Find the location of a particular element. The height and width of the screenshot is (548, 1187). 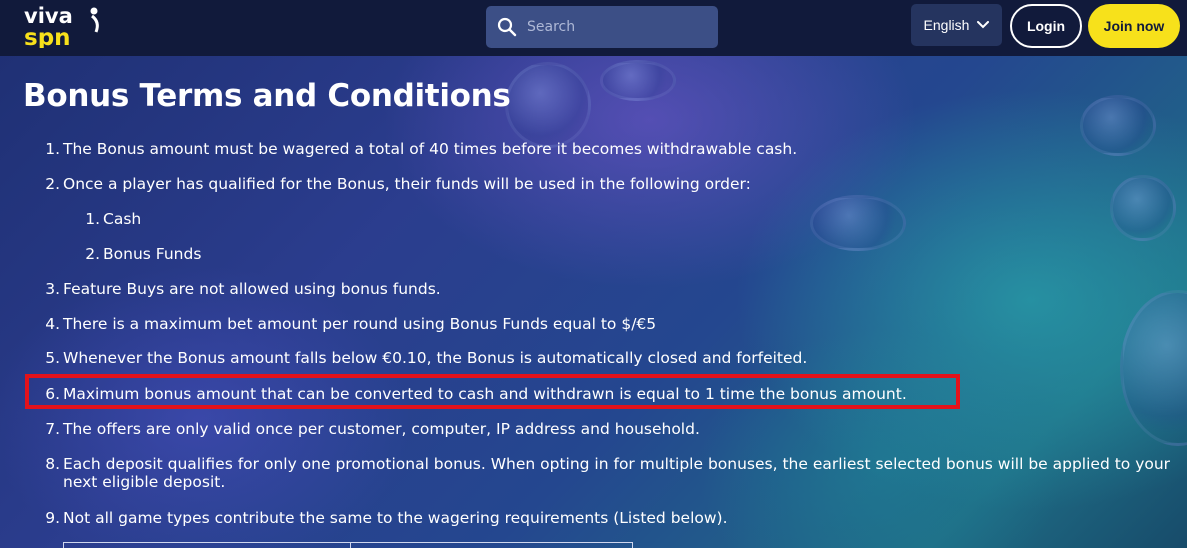

language-label: English is located at coordinates (946, 25).